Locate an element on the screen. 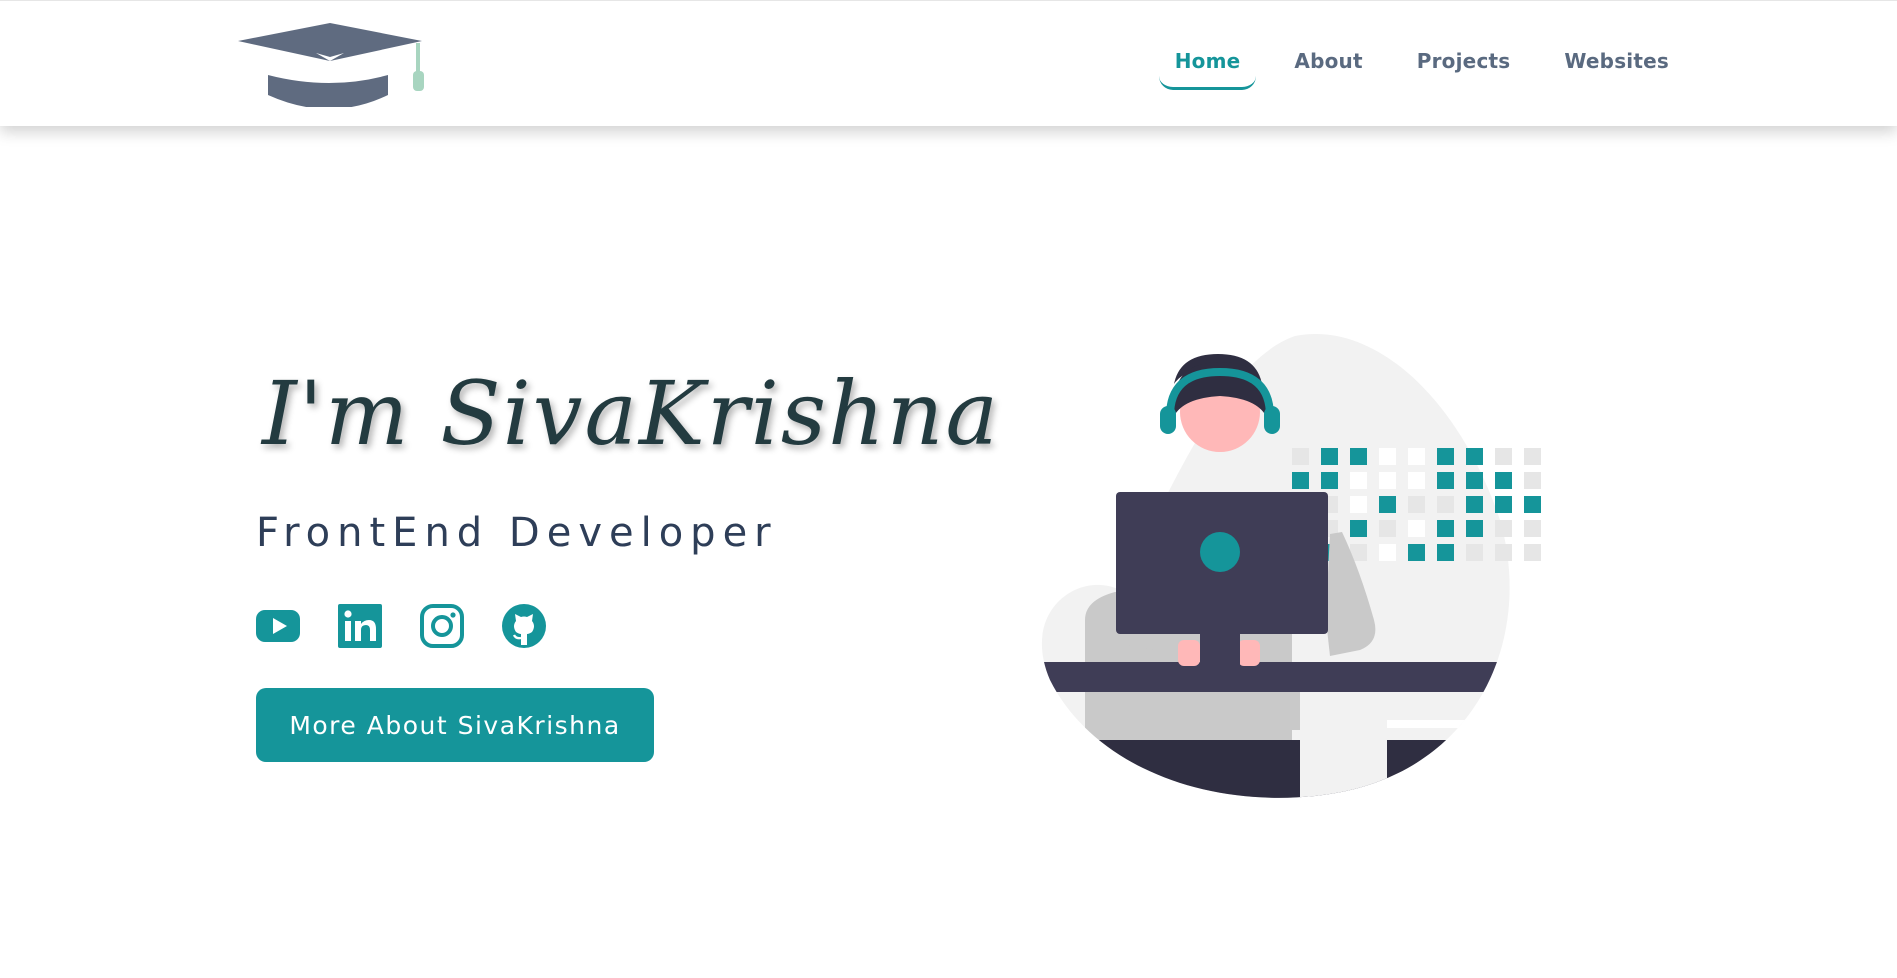 The width and height of the screenshot is (1897, 978). hero-name: I'm SivaKrishna is located at coordinates (631, 413).